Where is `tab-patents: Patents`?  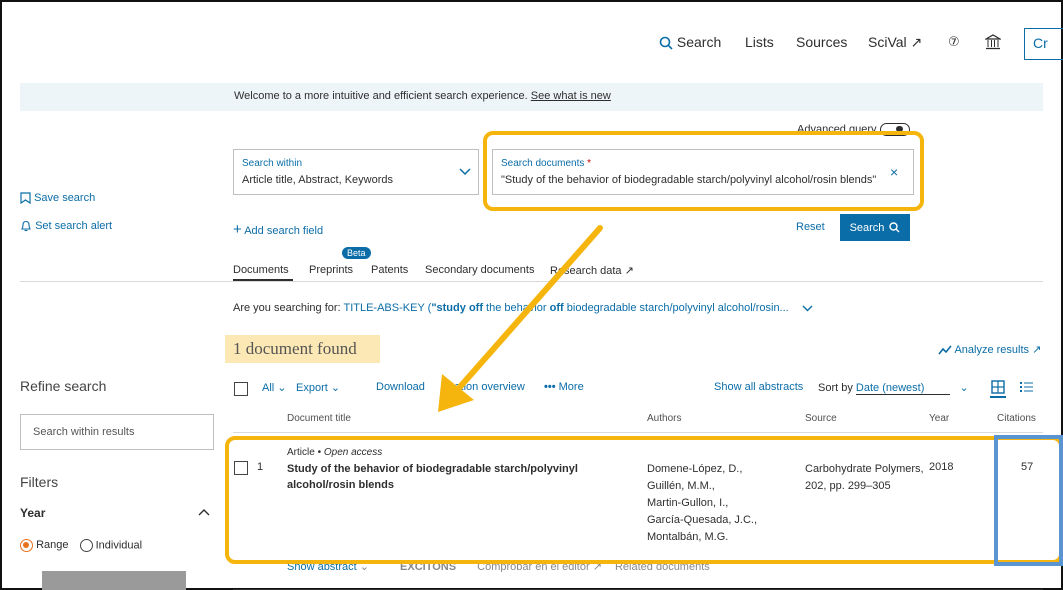
tab-patents: Patents is located at coordinates (389, 270).